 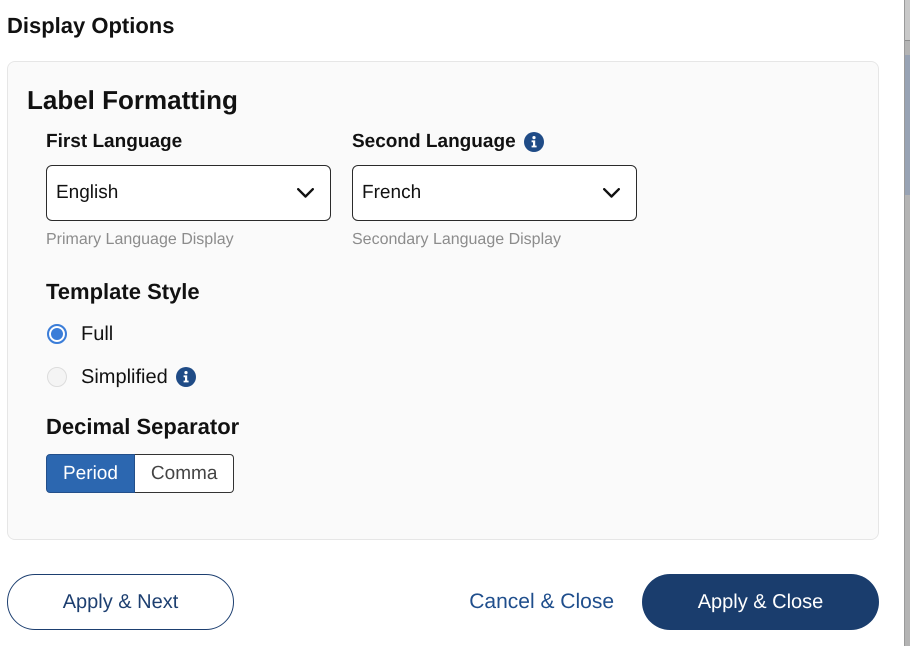 What do you see at coordinates (457, 240) in the screenshot?
I see `helper-text: Secondary Language Display` at bounding box center [457, 240].